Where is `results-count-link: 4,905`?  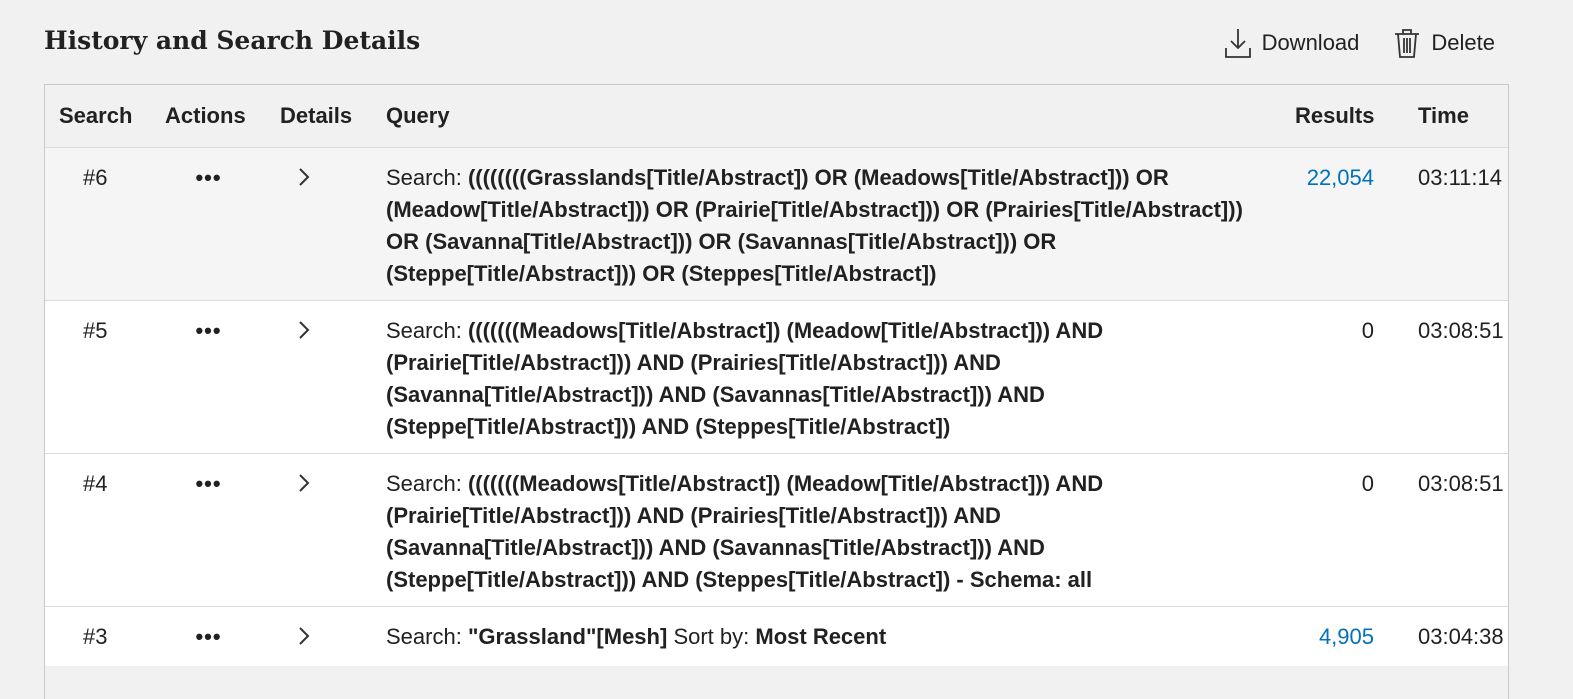
results-count-link: 4,905 is located at coordinates (1346, 636).